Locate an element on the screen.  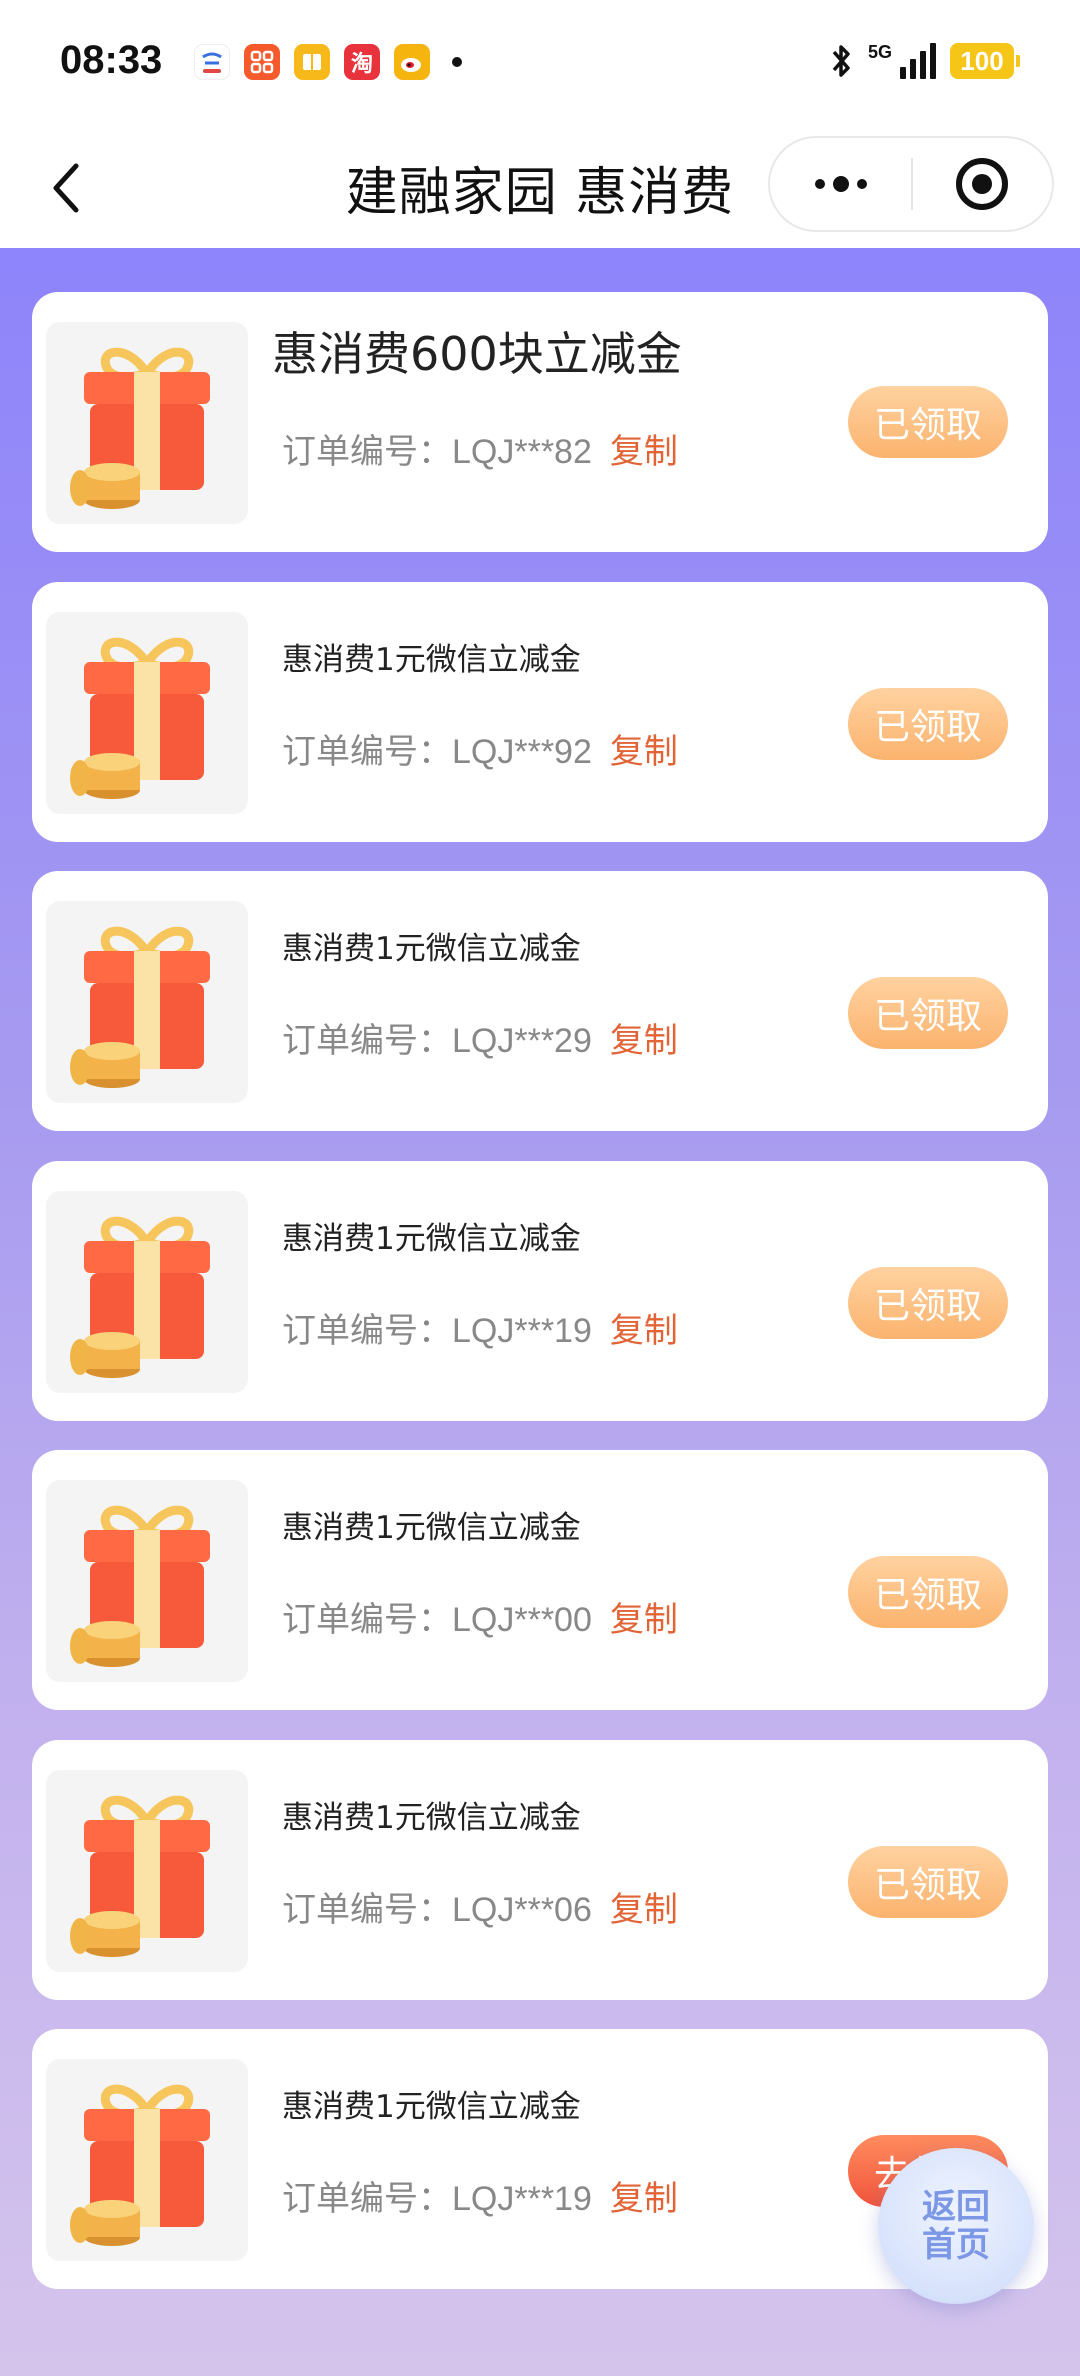
order-line: 订单编号： LQJ***00 复制 is located at coordinates (480, 1616).